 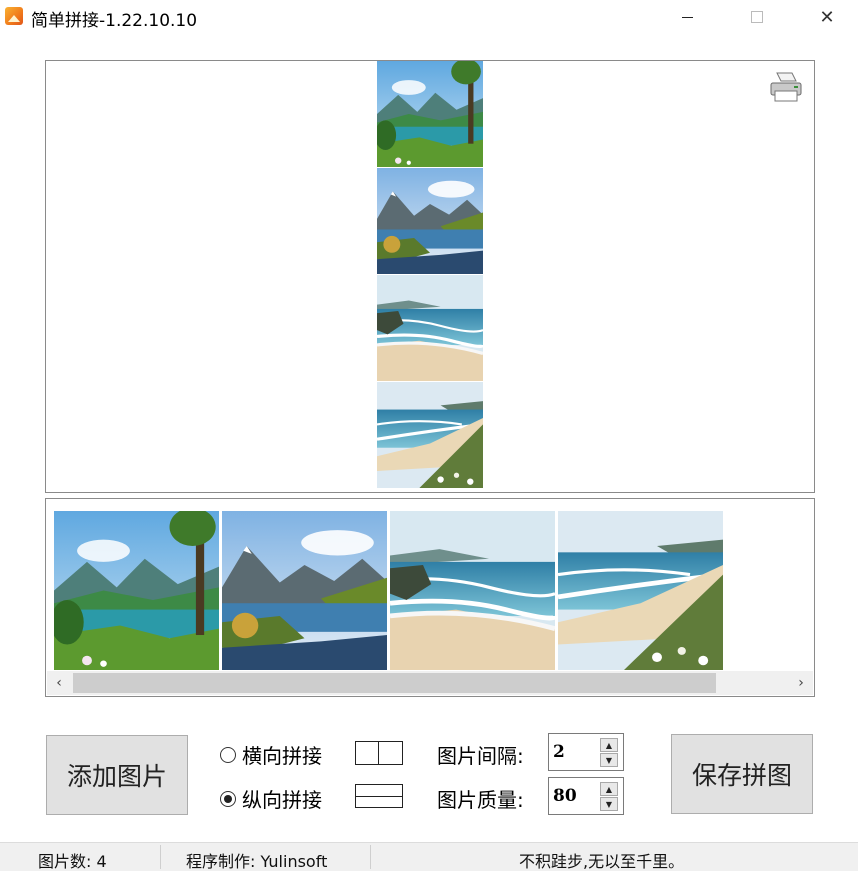 I want to click on maximize-icon, so click(x=757, y=17).